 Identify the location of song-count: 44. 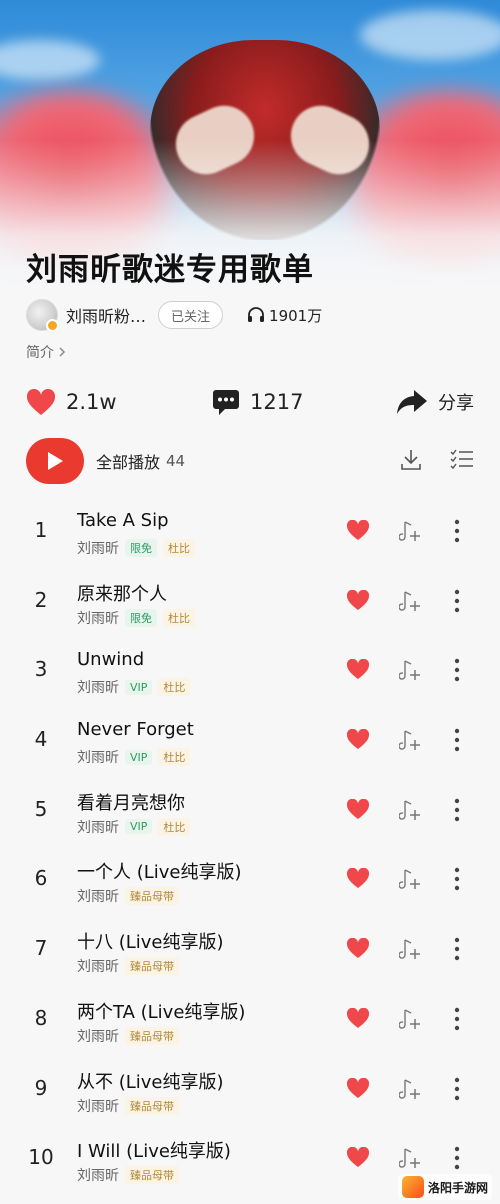
(176, 461).